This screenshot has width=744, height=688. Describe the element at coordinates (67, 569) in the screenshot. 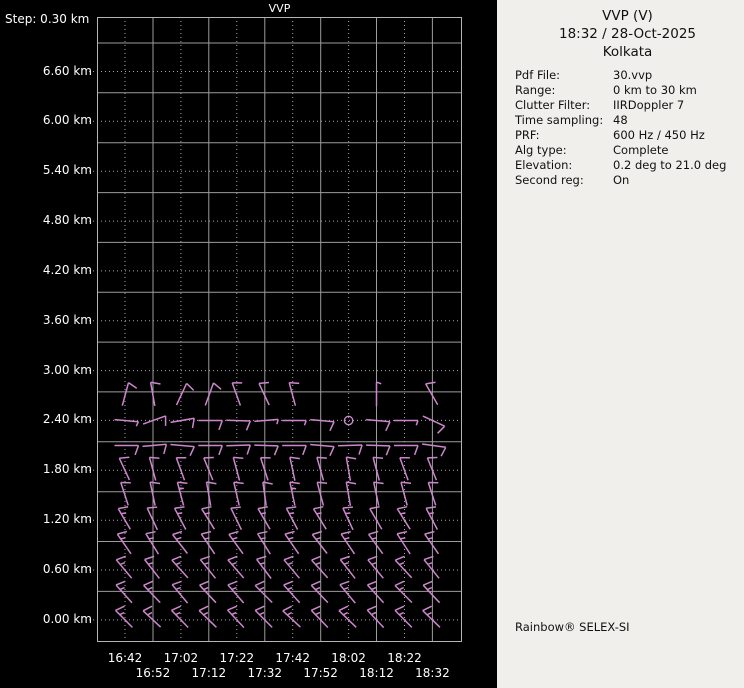

I see `altitude-axis-label: 0.60 km` at that location.